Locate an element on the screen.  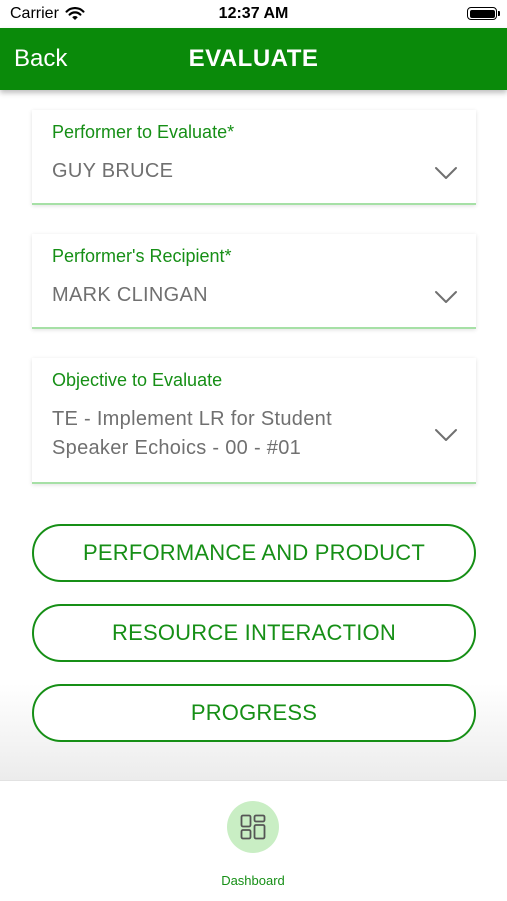
performance-and-product-button: PERFORMANCE AND PRODUCT is located at coordinates (254, 553).